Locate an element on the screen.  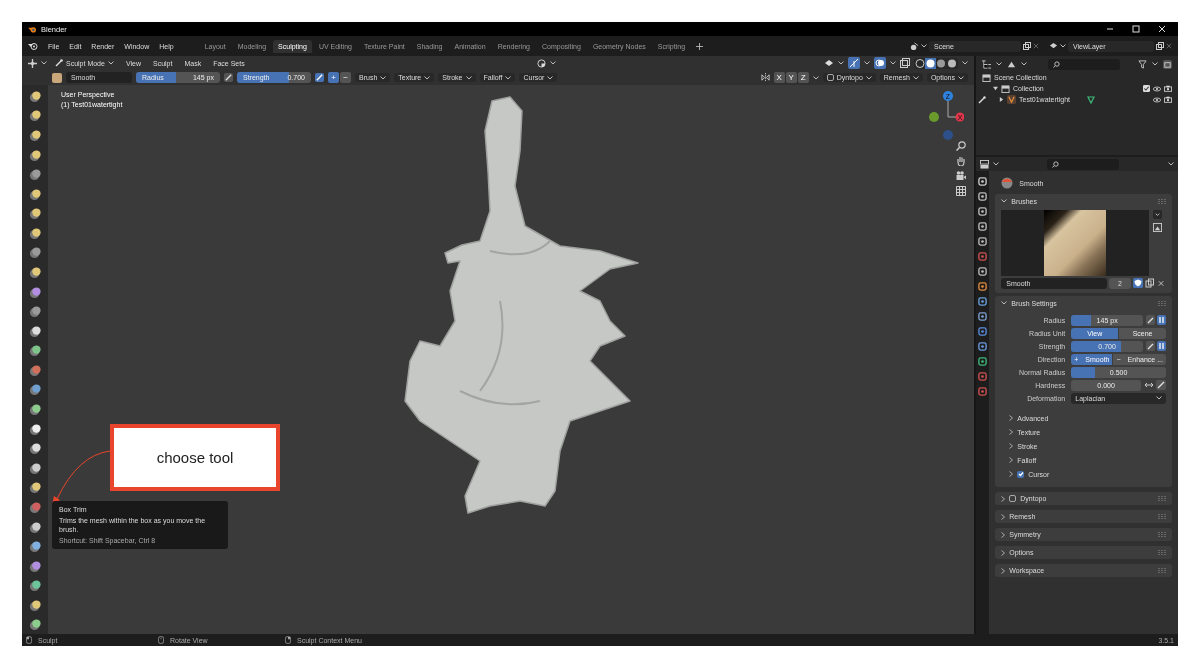
hand-icon is located at coordinates (961, 161).